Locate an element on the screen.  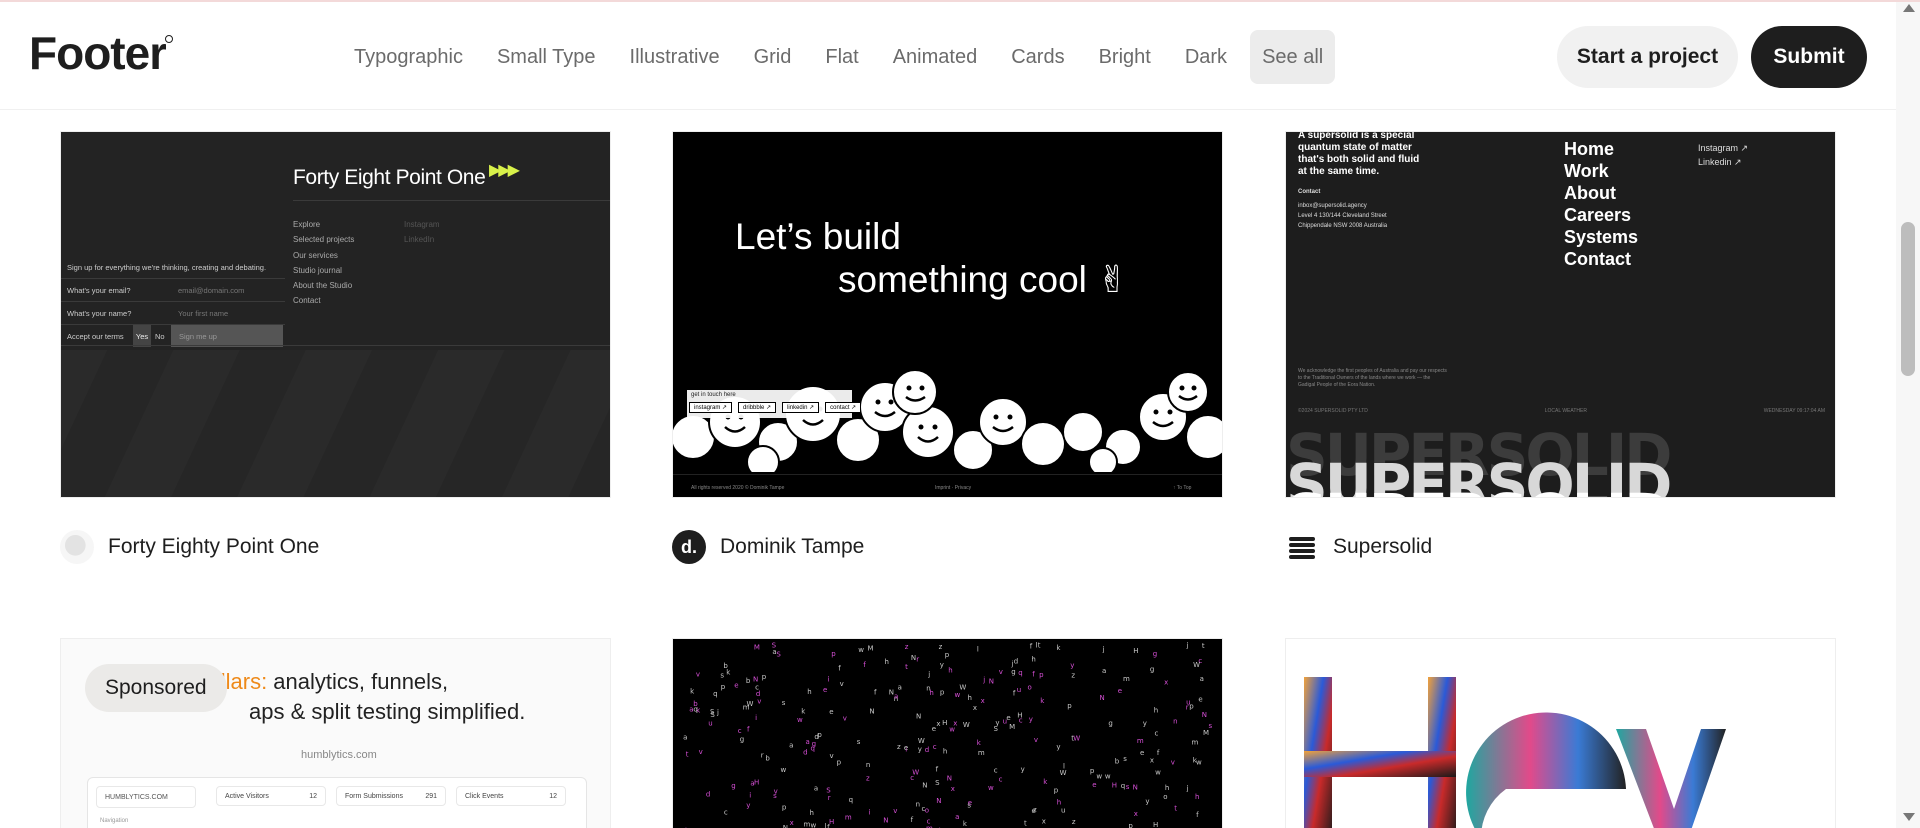
particle-letter: z is located at coordinates (1074, 822).